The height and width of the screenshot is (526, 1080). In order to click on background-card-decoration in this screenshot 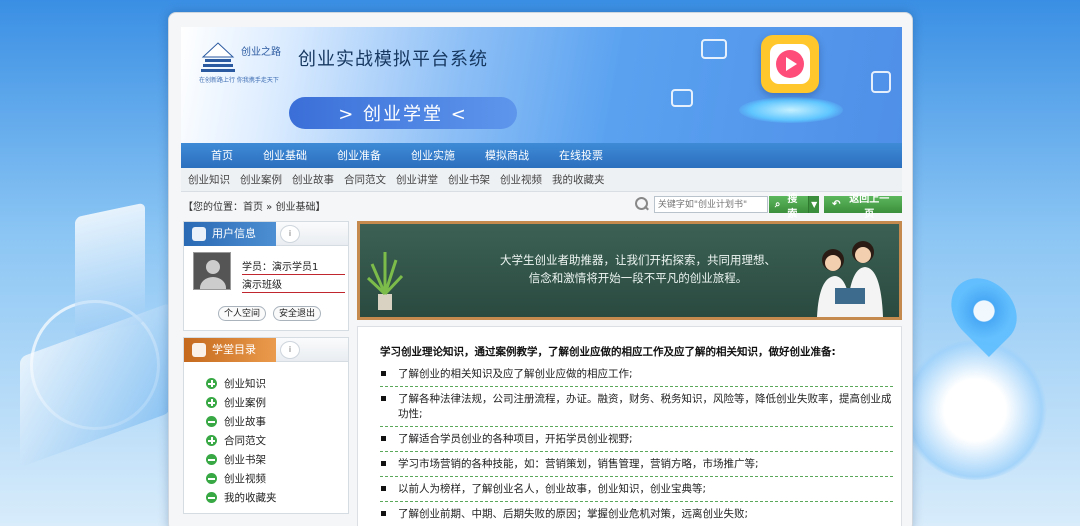, I will do `click(110, 270)`.